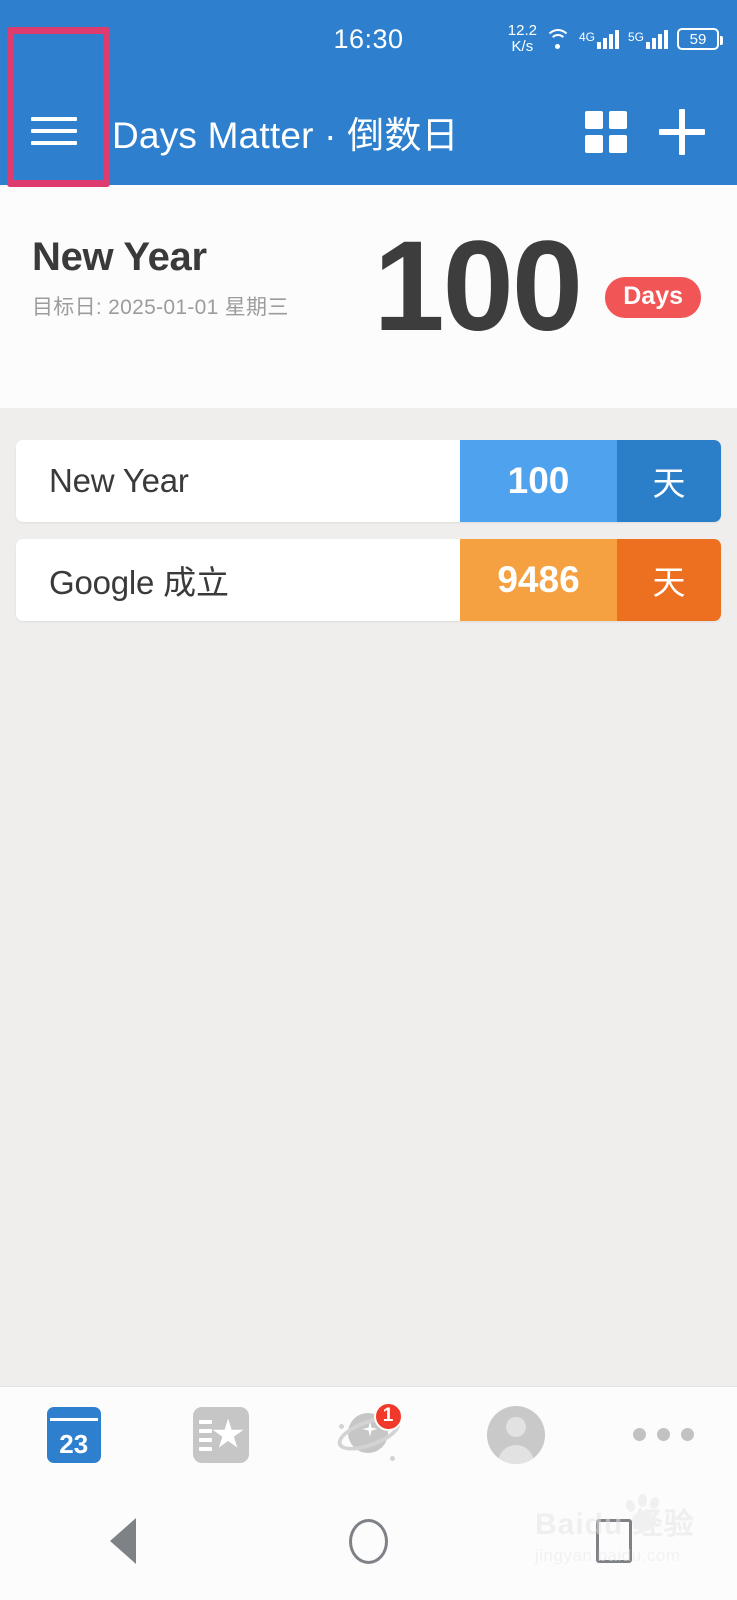 The image size is (737, 1600). Describe the element at coordinates (648, 39) in the screenshot. I see `sim2-signal-icon: 5G` at that location.